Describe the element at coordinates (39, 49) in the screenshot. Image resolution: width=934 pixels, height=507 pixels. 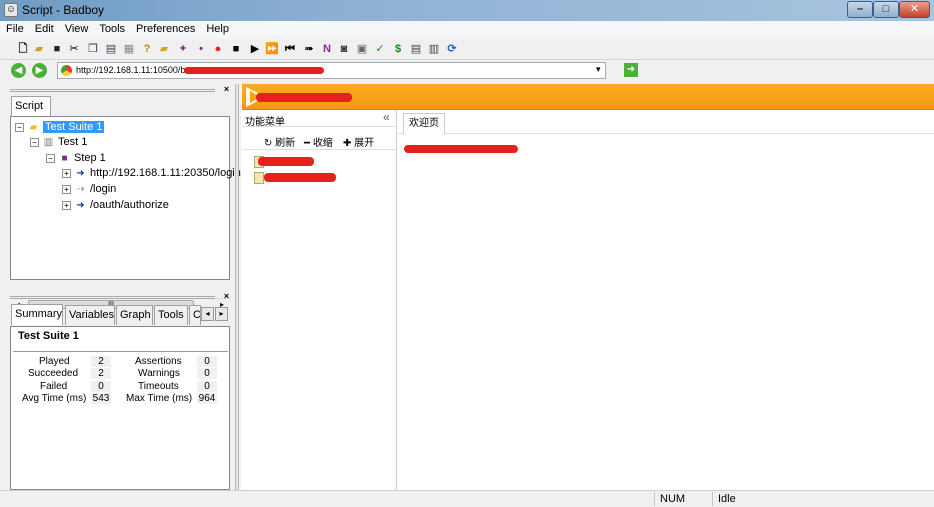
I see `open-icon: ▰` at that location.